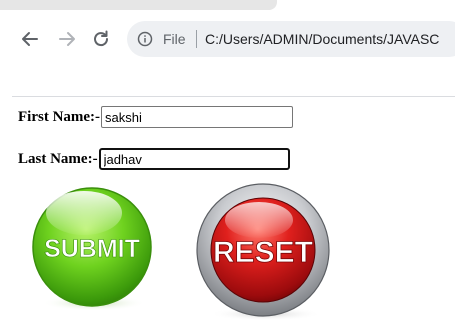 The image size is (455, 327). I want to click on last-name-row: Last Name:-, so click(154, 159).